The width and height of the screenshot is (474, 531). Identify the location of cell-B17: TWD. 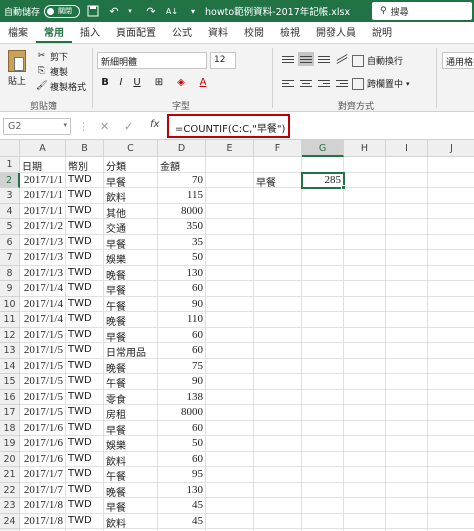
(85, 413).